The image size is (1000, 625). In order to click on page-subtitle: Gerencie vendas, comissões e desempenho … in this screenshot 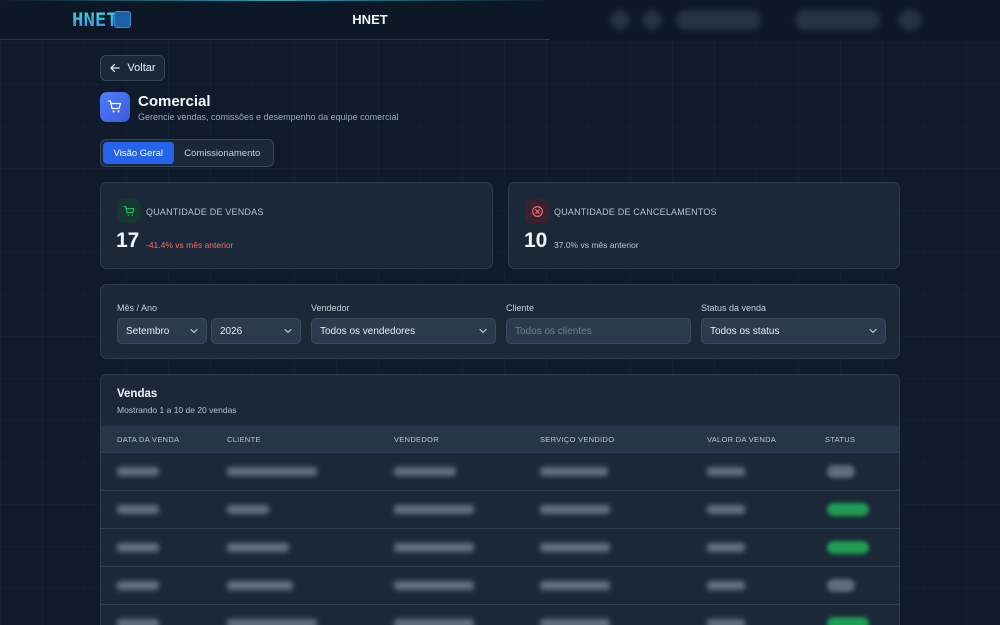, I will do `click(268, 117)`.